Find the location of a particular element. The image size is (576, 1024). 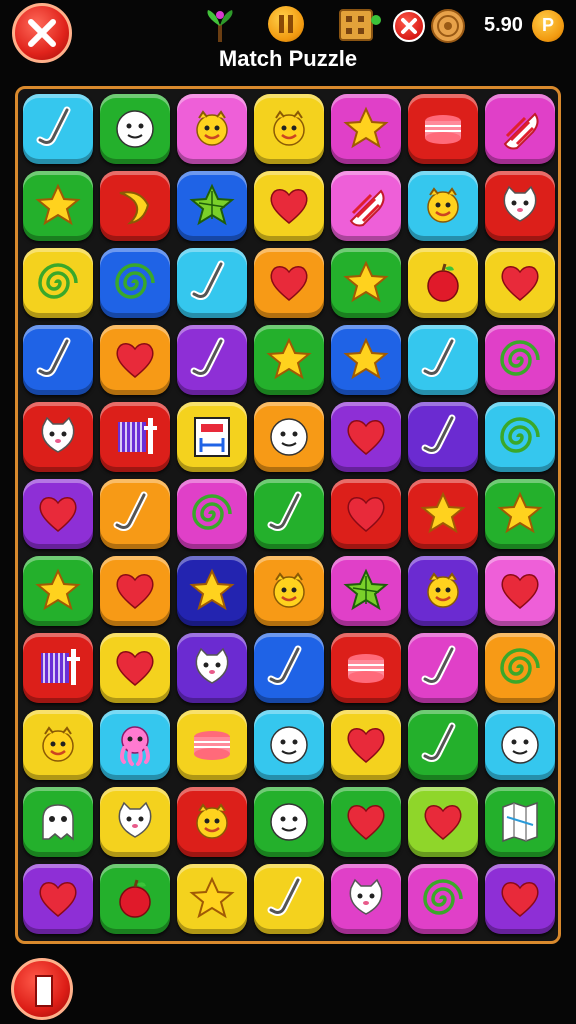

cookie-icon is located at coordinates (448, 26).